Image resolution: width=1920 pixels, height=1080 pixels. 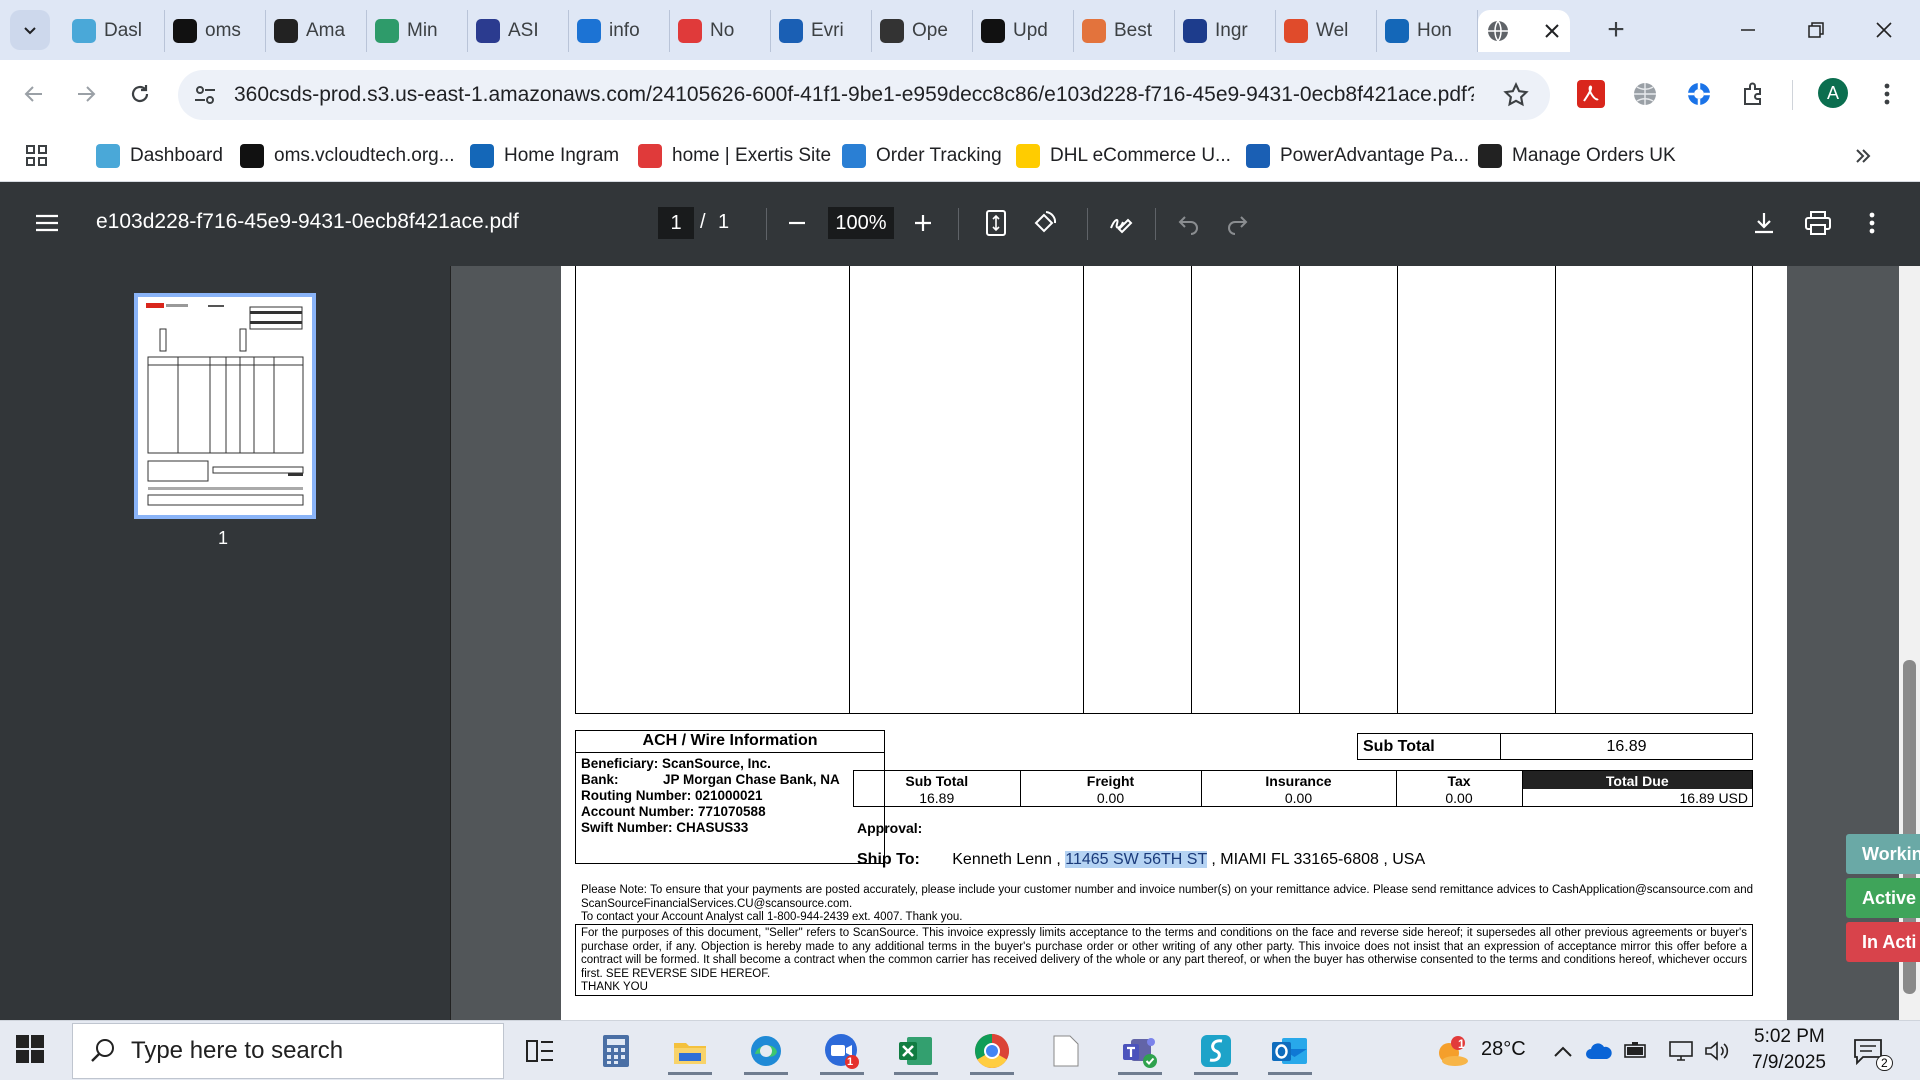 I want to click on undo-button, so click(x=1189, y=223).